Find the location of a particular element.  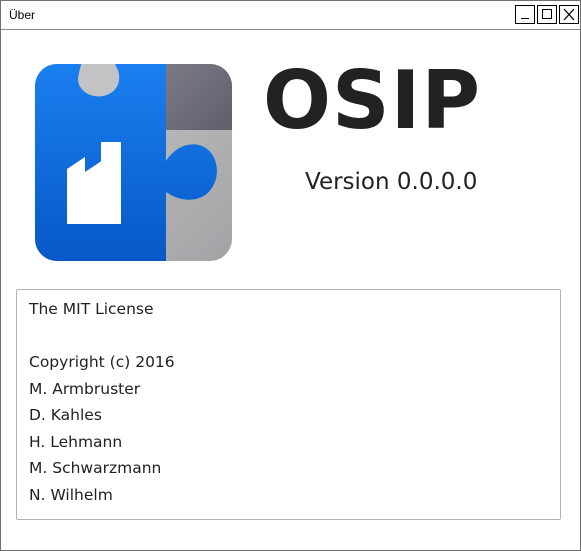

window-title: Über is located at coordinates (22, 15).